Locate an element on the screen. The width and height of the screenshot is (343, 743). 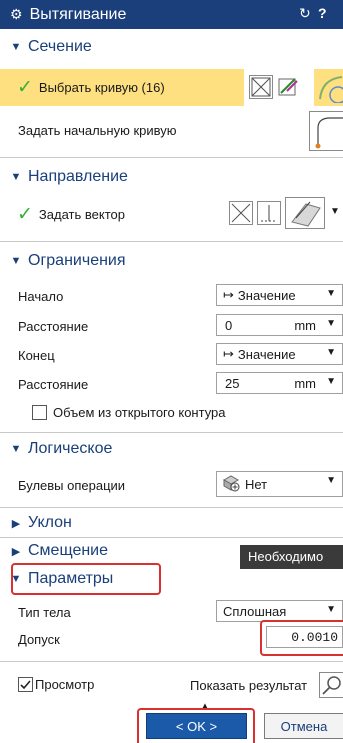
end-value: Значение is located at coordinates (266, 354).